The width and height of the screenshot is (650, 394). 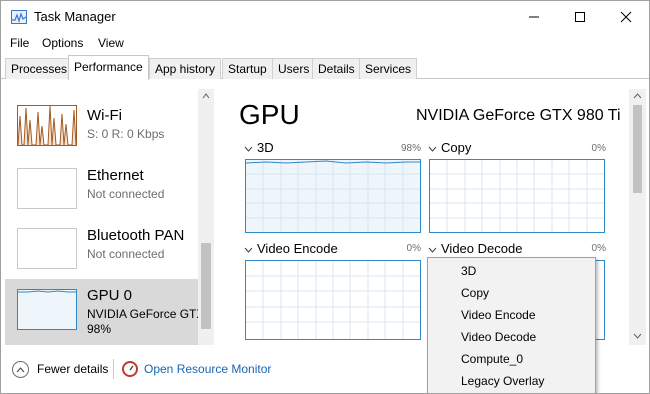 I want to click on graph-selector-3d: 3D, so click(x=259, y=147).